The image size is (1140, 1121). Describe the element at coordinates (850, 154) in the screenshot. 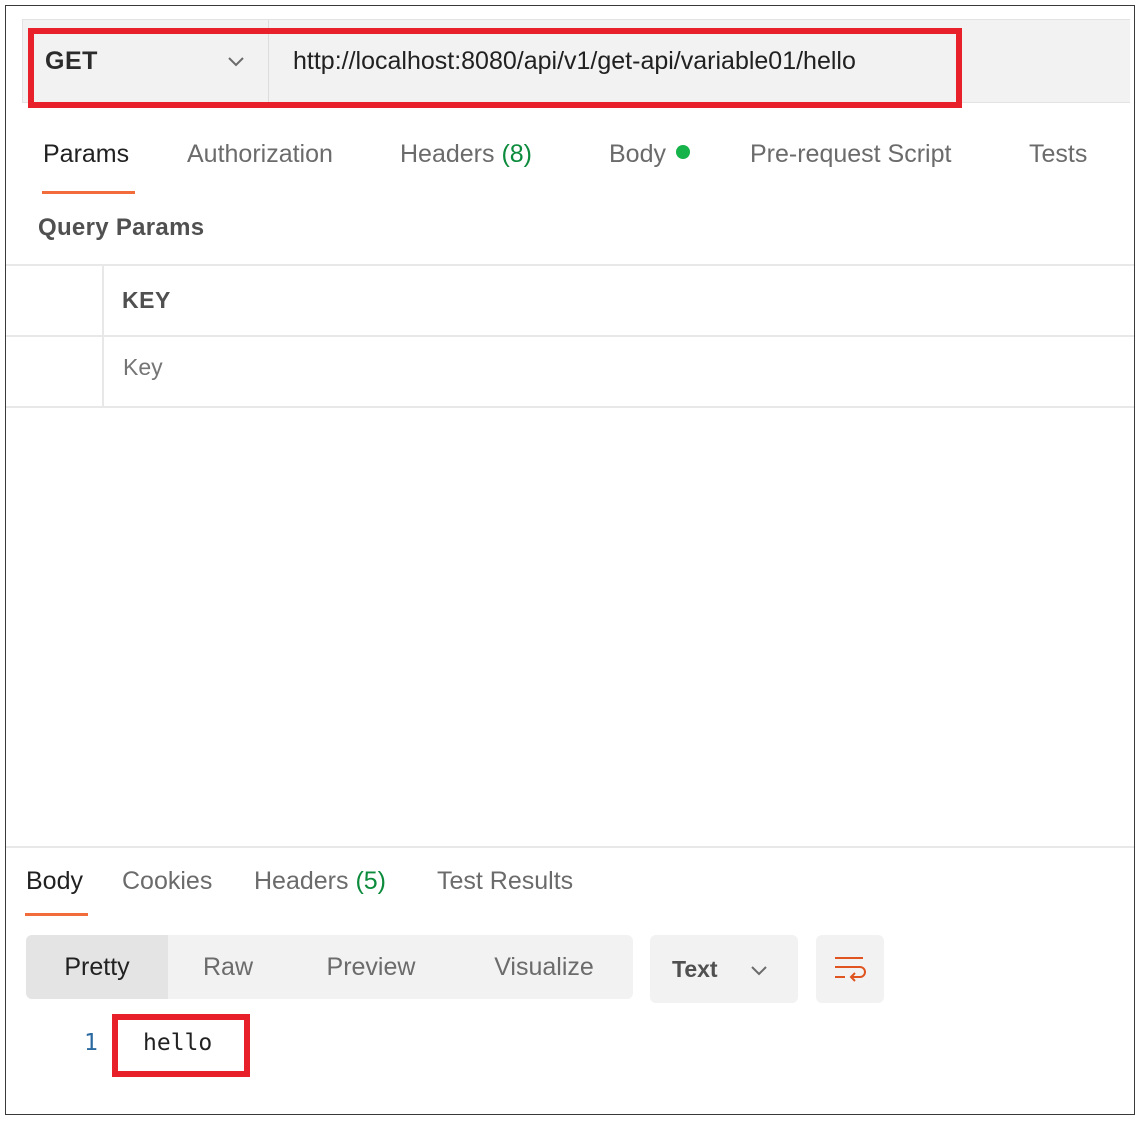

I see `tab-prerequest-script: Pre-request Script` at that location.